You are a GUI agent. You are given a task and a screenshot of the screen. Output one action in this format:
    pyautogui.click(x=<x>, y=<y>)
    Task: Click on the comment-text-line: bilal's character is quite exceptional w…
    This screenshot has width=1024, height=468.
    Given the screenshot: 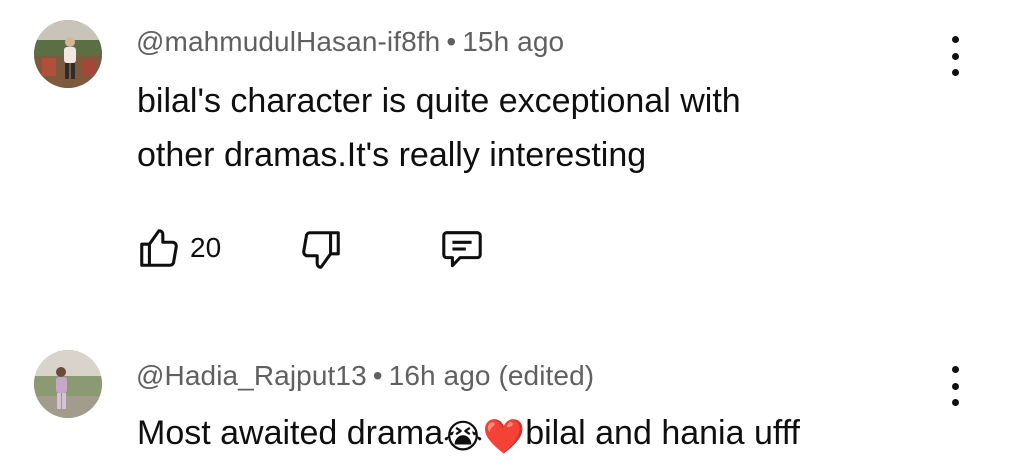 What is the action you would take?
    pyautogui.click(x=439, y=101)
    